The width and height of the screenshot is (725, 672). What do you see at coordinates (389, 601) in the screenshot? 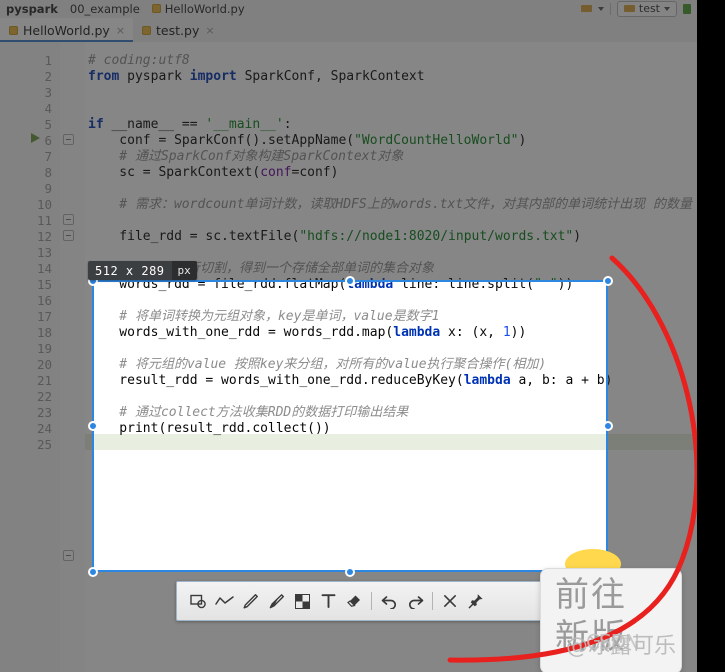
I see `undo-icon` at bounding box center [389, 601].